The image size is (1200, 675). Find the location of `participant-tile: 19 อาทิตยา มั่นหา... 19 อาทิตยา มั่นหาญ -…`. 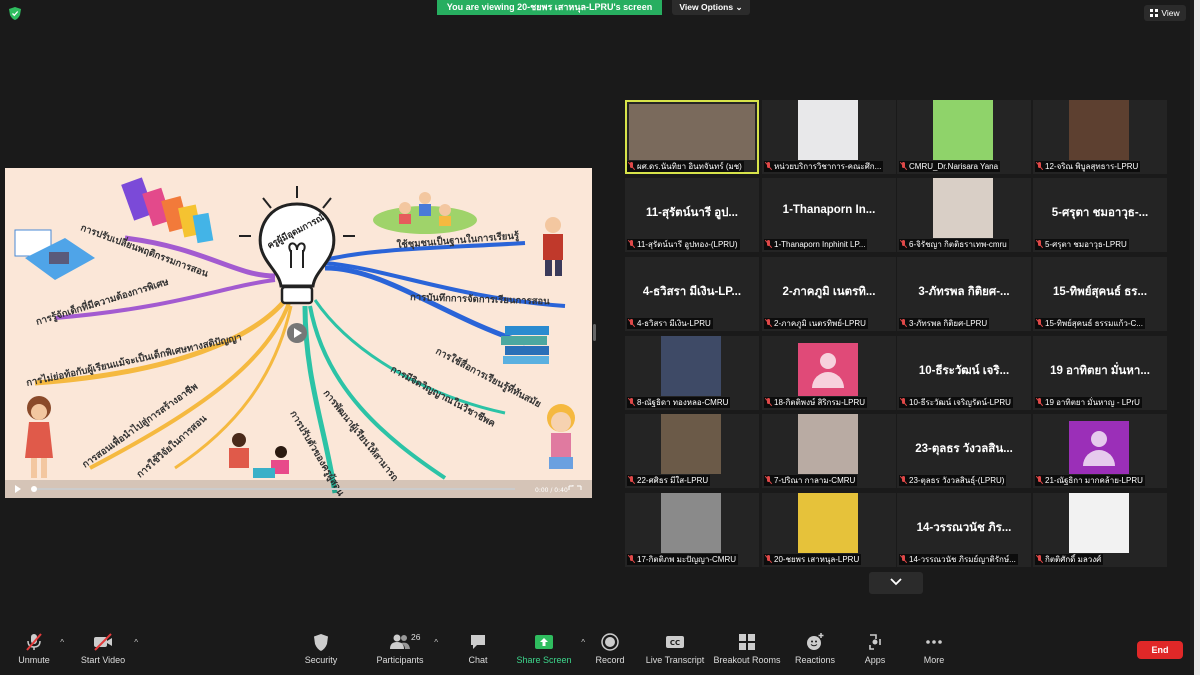

participant-tile: 19 อาทิตยา มั่นหา... 19 อาทิตยา มั่นหาญ -… is located at coordinates (1100, 373).